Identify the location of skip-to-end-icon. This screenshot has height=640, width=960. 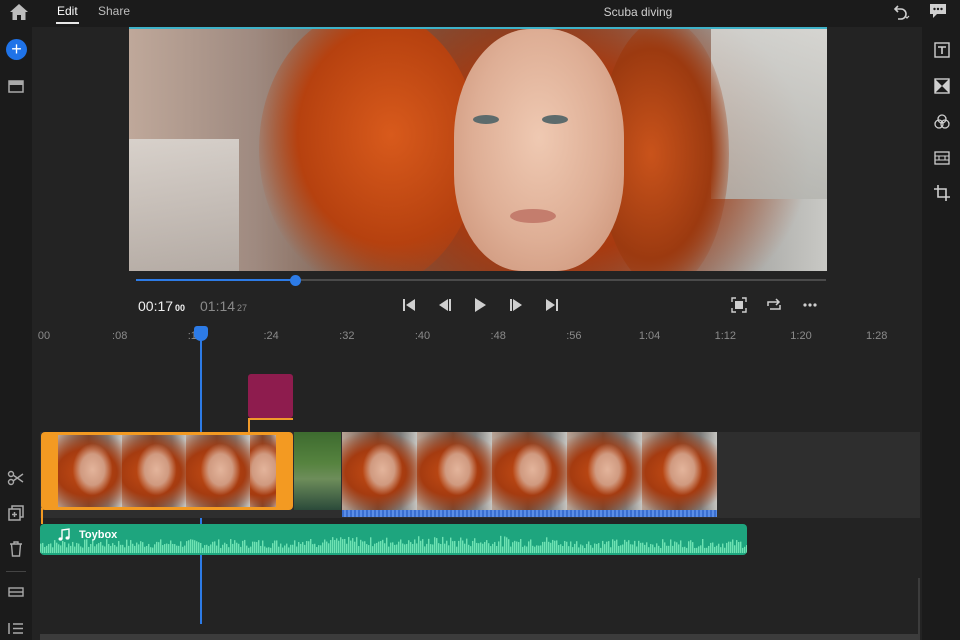
(552, 305).